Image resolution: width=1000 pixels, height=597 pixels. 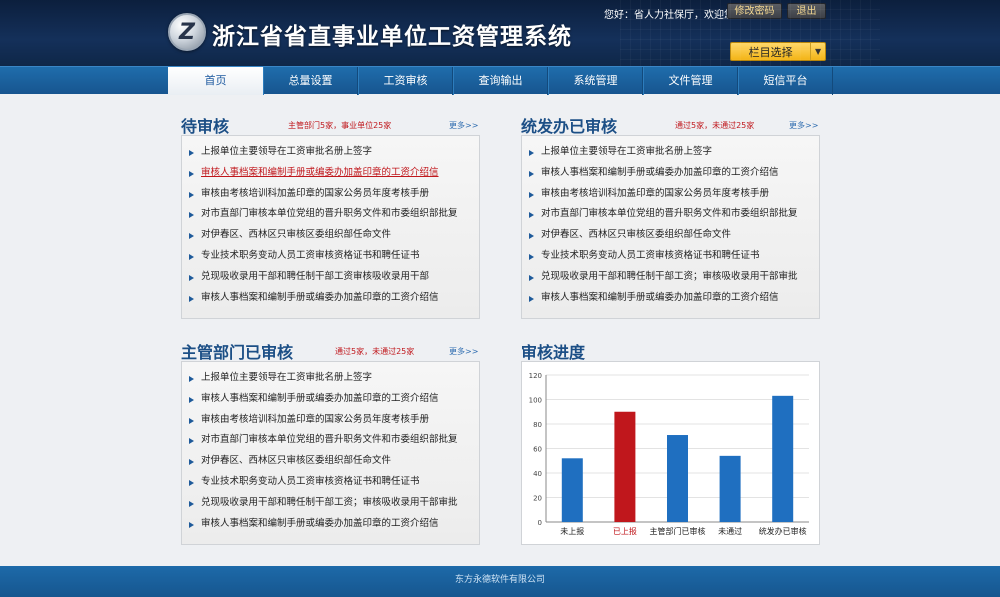 I want to click on nav-item-system-management: 系统管理, so click(x=595, y=81).